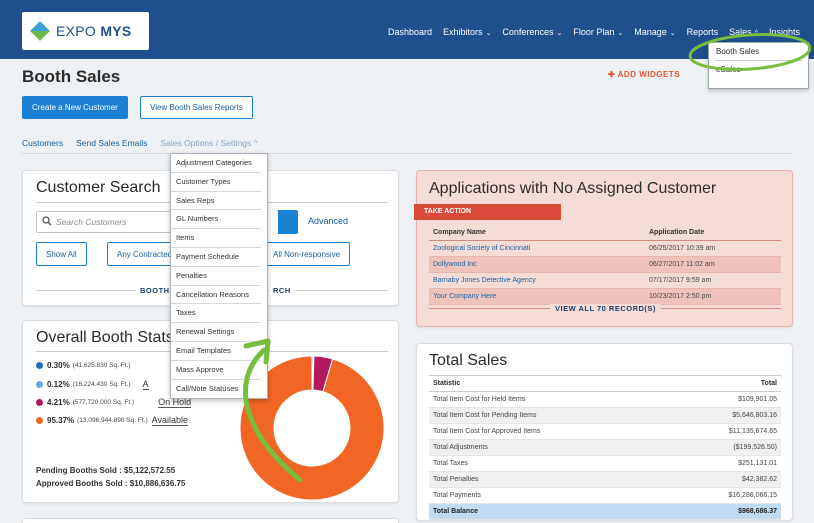  Describe the element at coordinates (723, 463) in the screenshot. I see `statistic-value: $251,131.01` at that location.